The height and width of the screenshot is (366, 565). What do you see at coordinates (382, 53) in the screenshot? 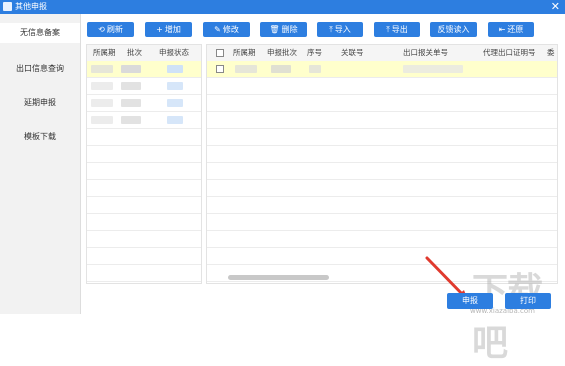
I see `table-header: 所属期 申报批次 序号 关联号 出口报关单号 代理出口证明号 委` at bounding box center [382, 53].